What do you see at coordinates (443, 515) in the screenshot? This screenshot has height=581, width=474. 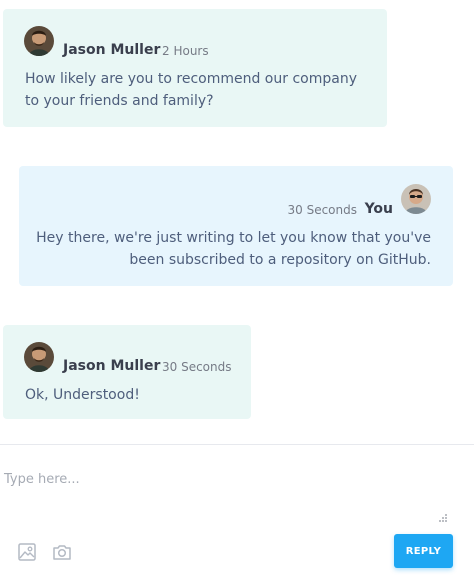 I see `resize-grip-icon` at bounding box center [443, 515].